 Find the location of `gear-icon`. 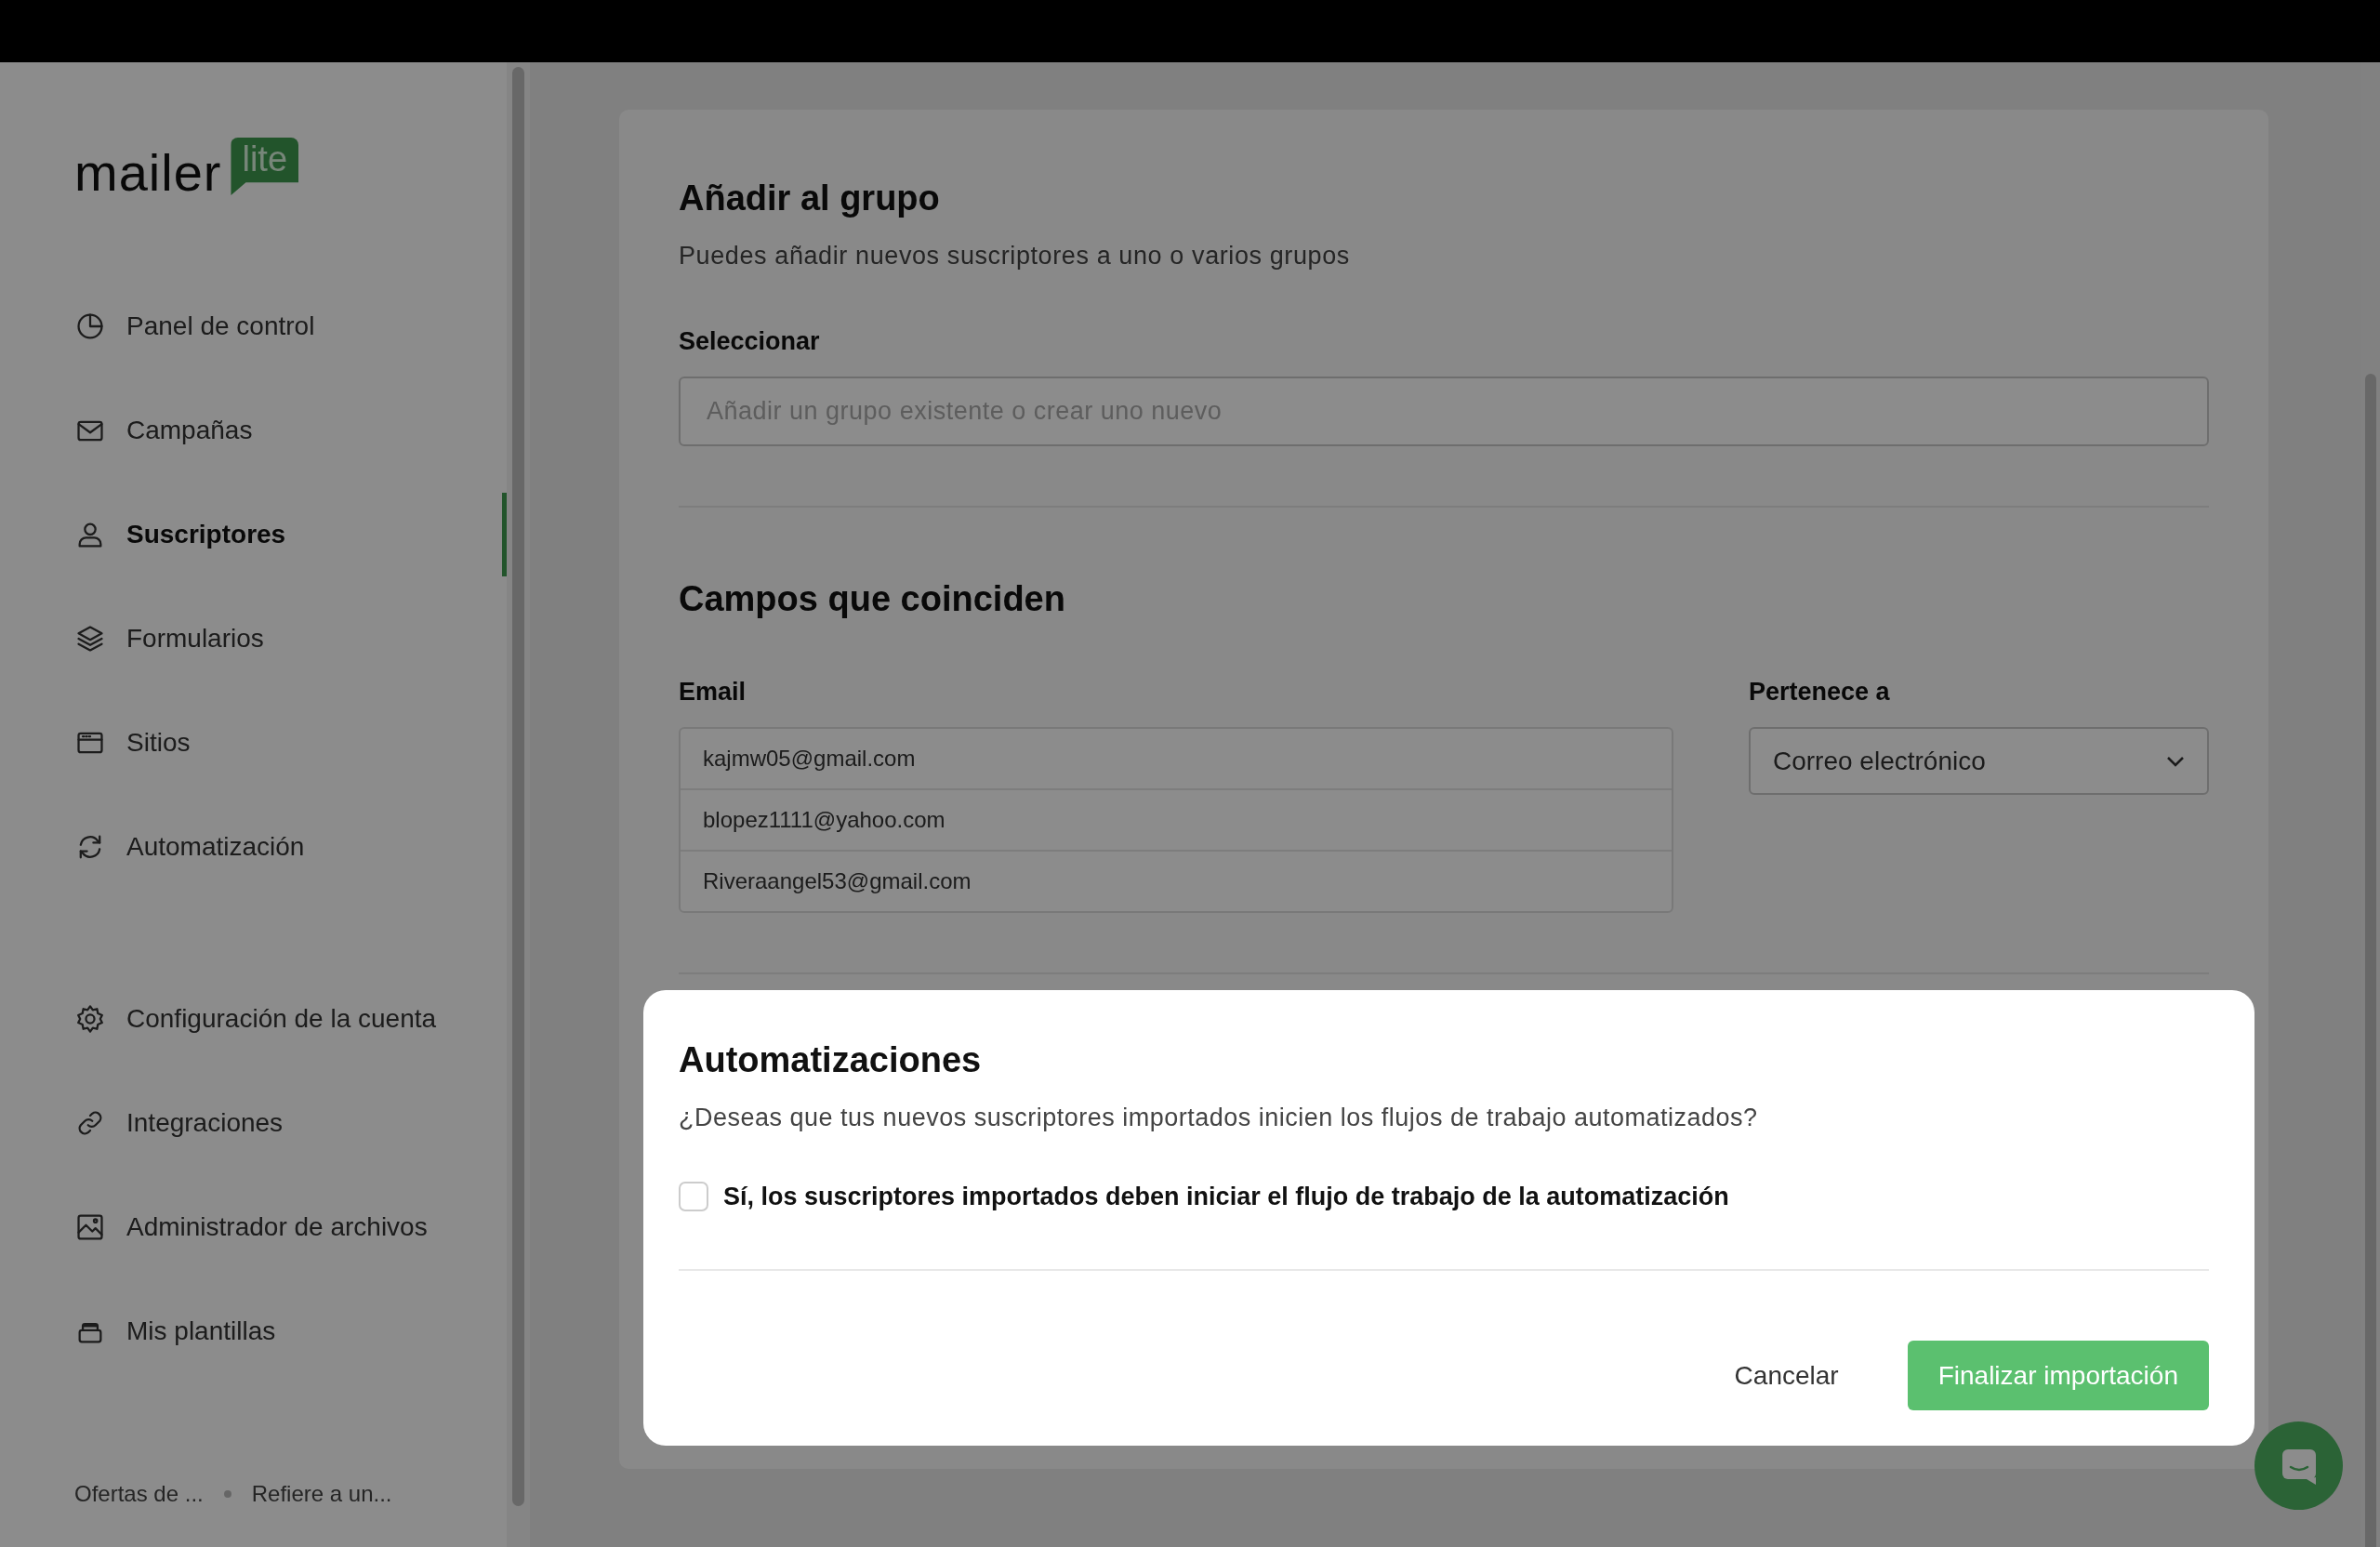

gear-icon is located at coordinates (90, 1019).